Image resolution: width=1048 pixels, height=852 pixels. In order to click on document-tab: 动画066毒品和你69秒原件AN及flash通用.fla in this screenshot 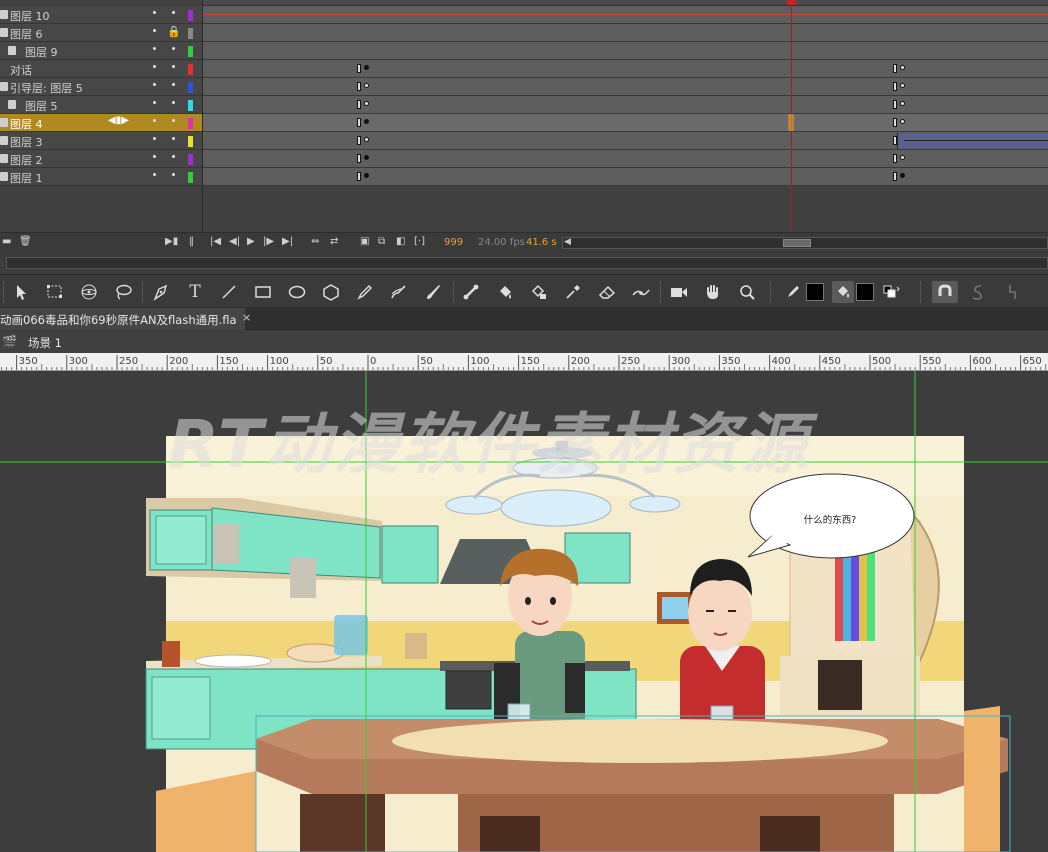, I will do `click(122, 319)`.